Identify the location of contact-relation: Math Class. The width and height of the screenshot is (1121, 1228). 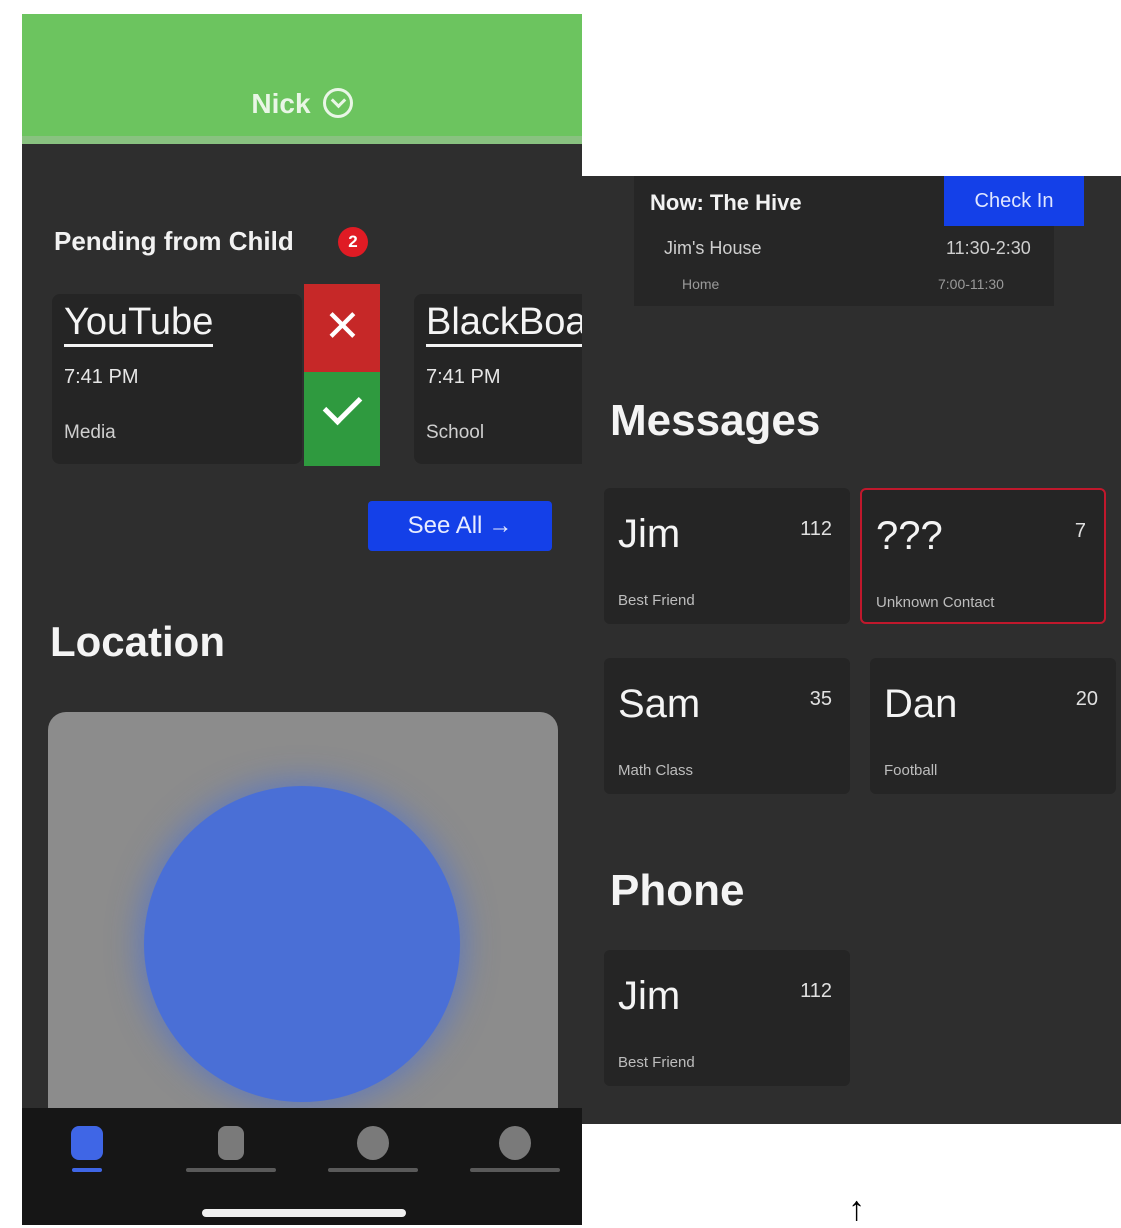
(656, 770).